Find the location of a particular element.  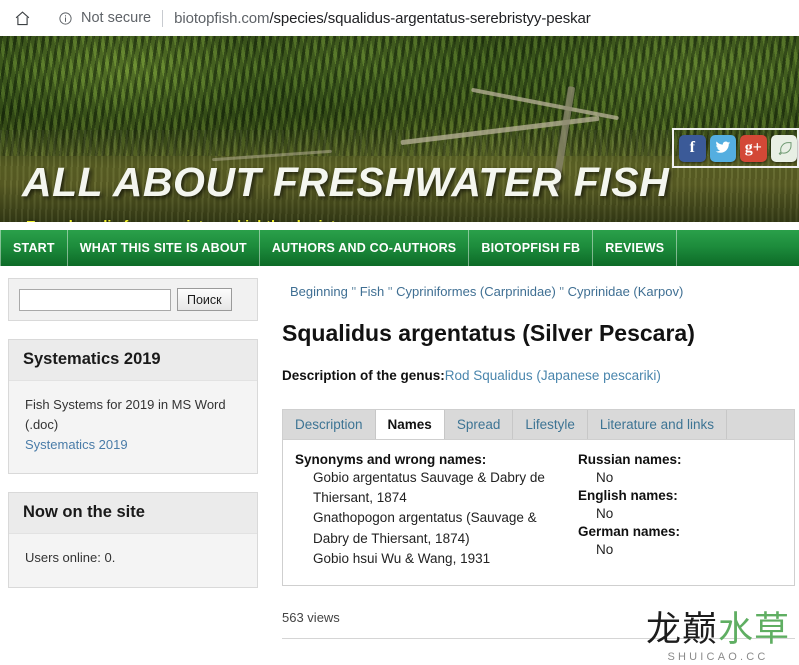

tab-lifestyle: Lifestyle is located at coordinates (550, 424).